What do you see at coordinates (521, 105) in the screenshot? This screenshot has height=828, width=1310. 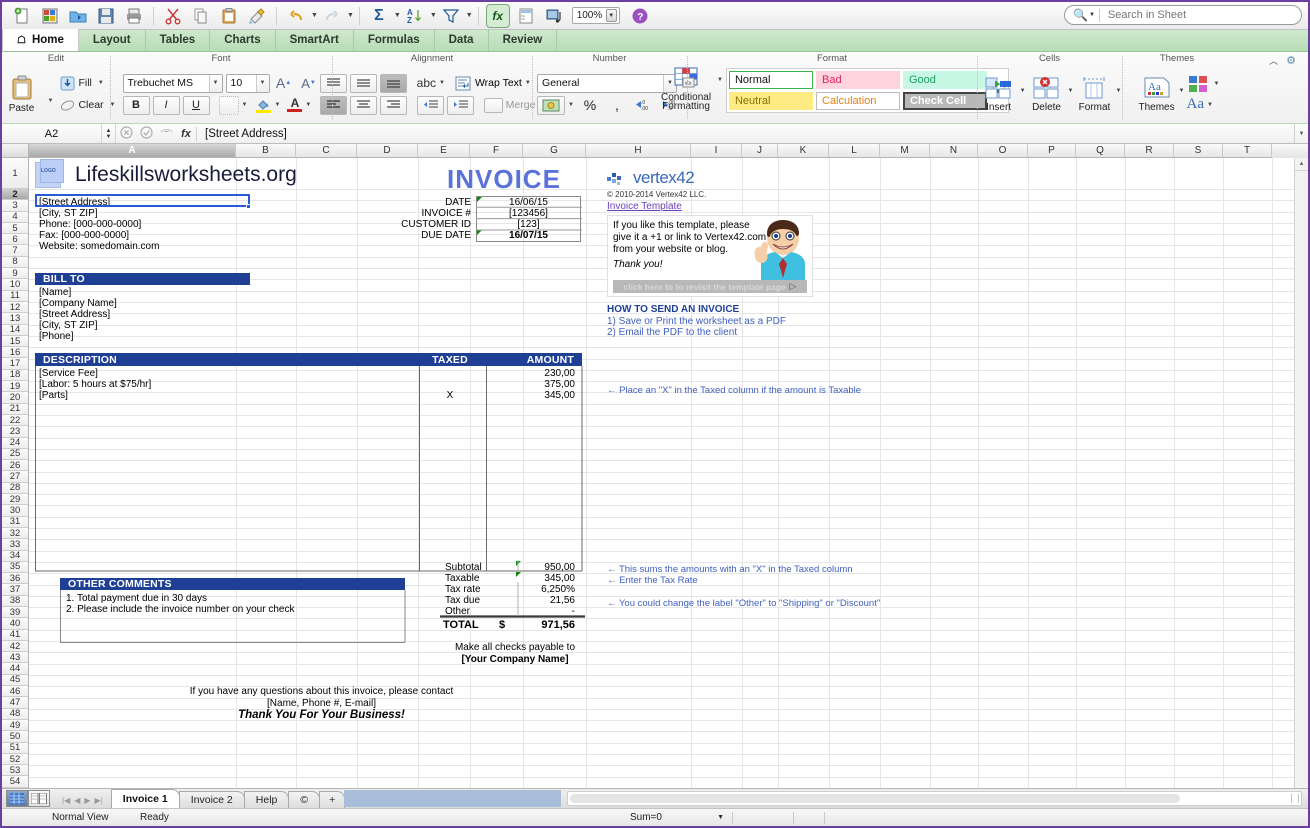 I see `merge-label: Merge` at bounding box center [521, 105].